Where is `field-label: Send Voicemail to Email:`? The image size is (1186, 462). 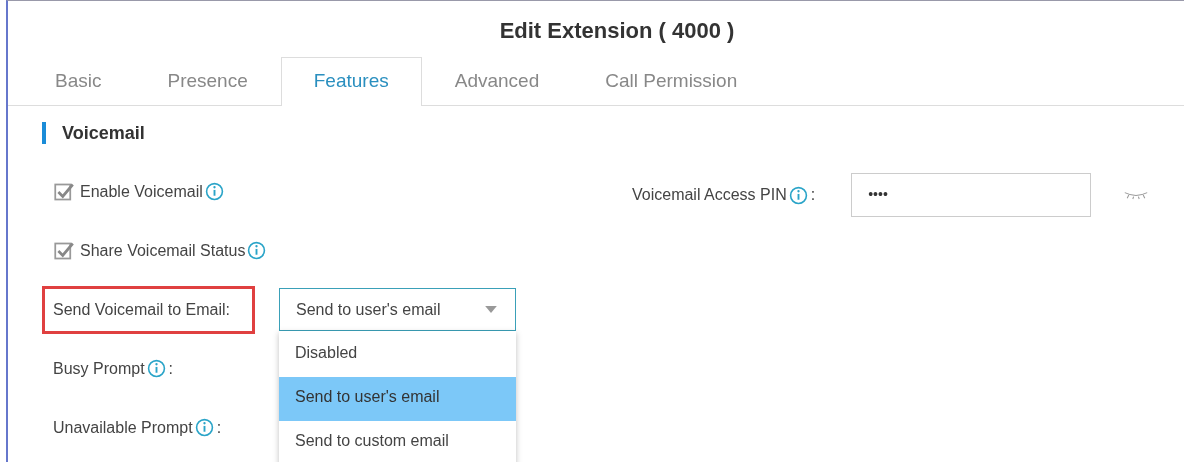
field-label: Send Voicemail to Email: is located at coordinates (148, 309).